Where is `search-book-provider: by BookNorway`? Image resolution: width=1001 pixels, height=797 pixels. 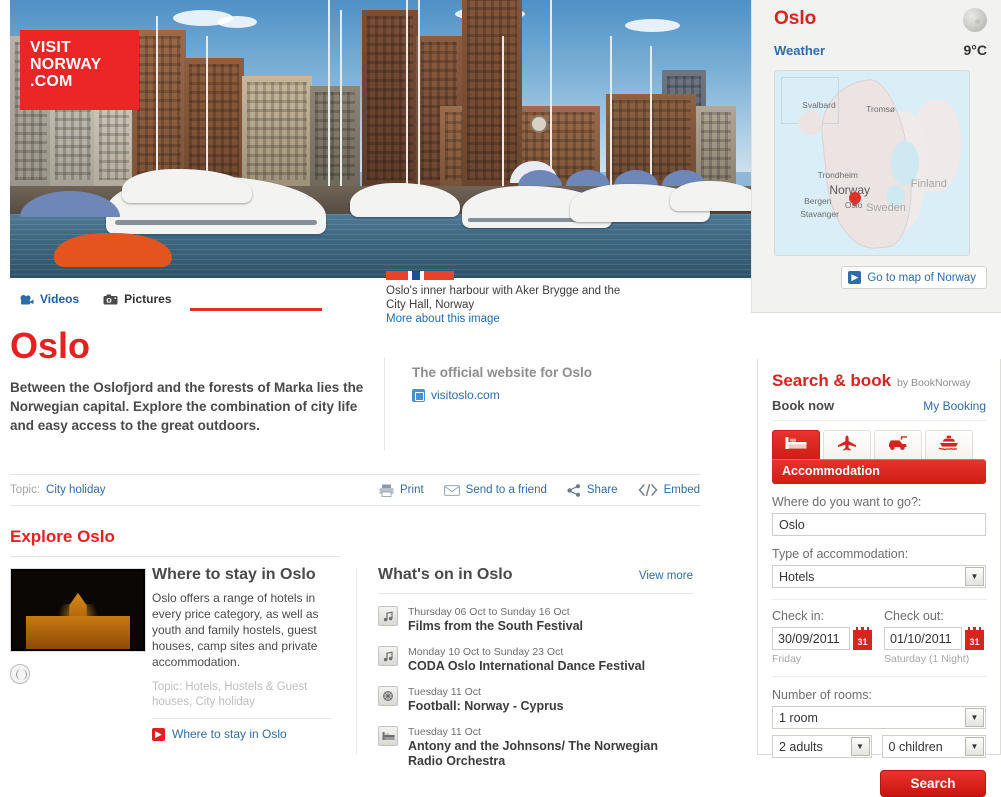
search-book-provider: by BookNorway is located at coordinates (934, 383).